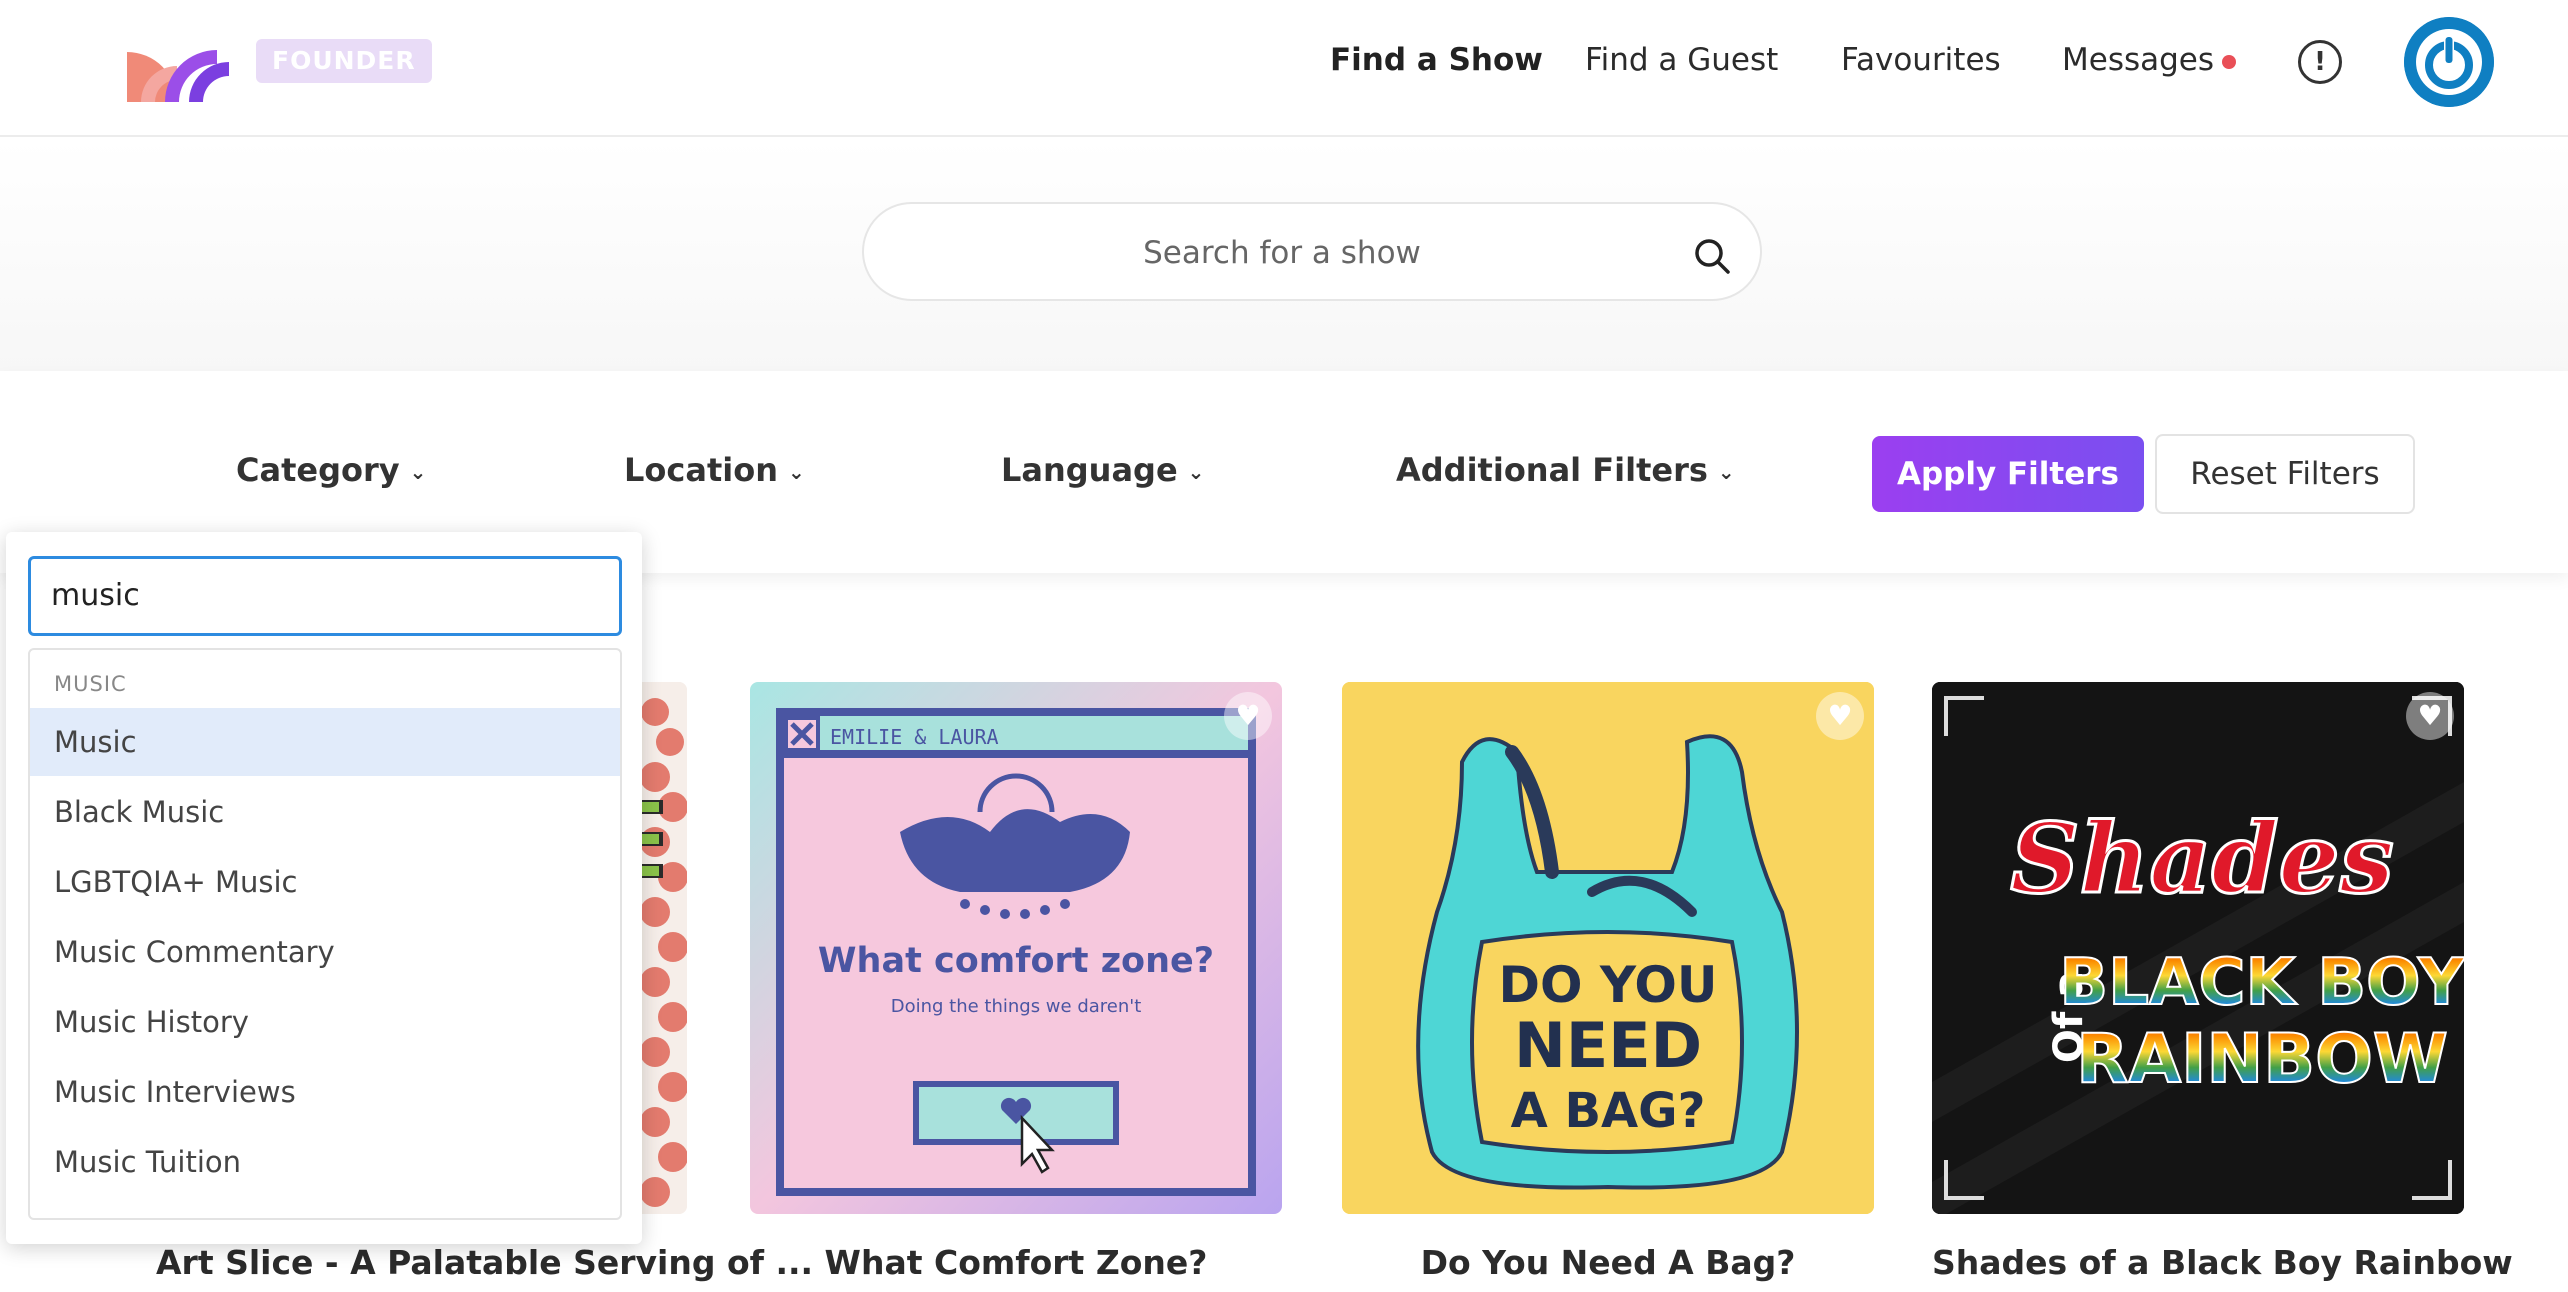 The image size is (2568, 1292). Describe the element at coordinates (1608, 1111) in the screenshot. I see `art-line-3: A BAG?` at that location.